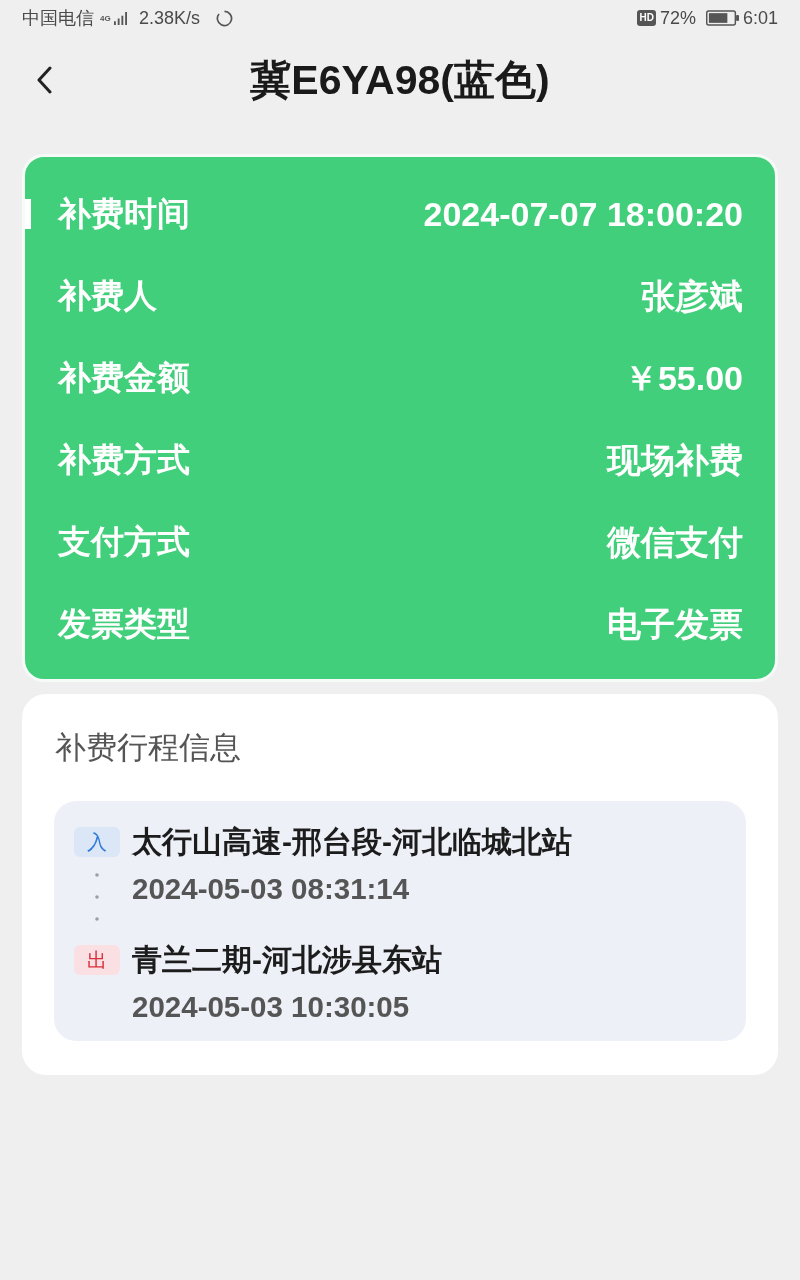  I want to click on loading-ring-icon, so click(225, 18).